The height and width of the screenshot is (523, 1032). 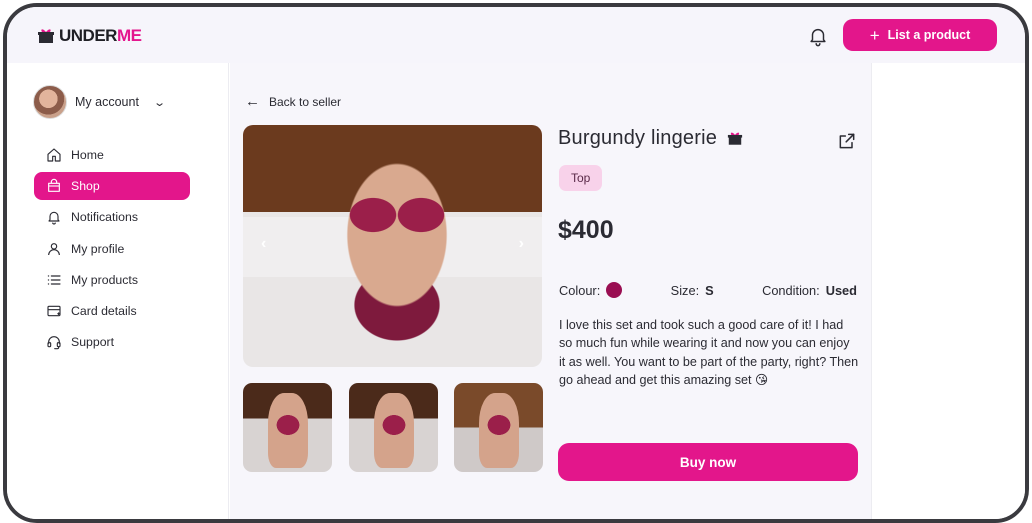 What do you see at coordinates (847, 141) in the screenshot?
I see `external-link-icon` at bounding box center [847, 141].